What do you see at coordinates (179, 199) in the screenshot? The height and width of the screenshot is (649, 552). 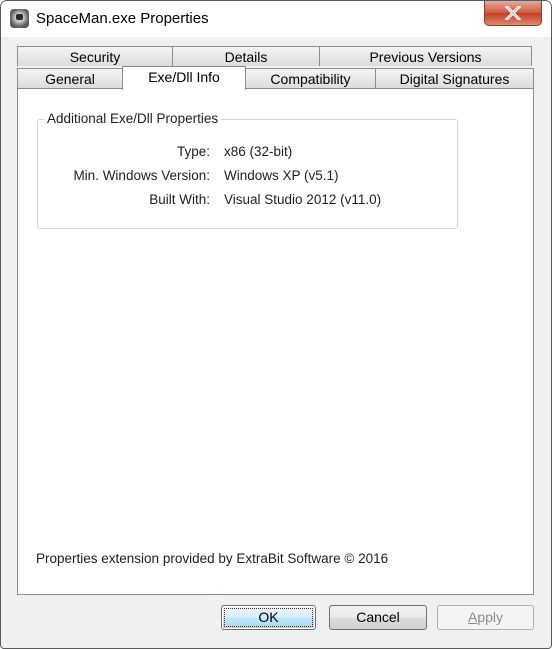 I see `built-with-label: Built With:` at bounding box center [179, 199].